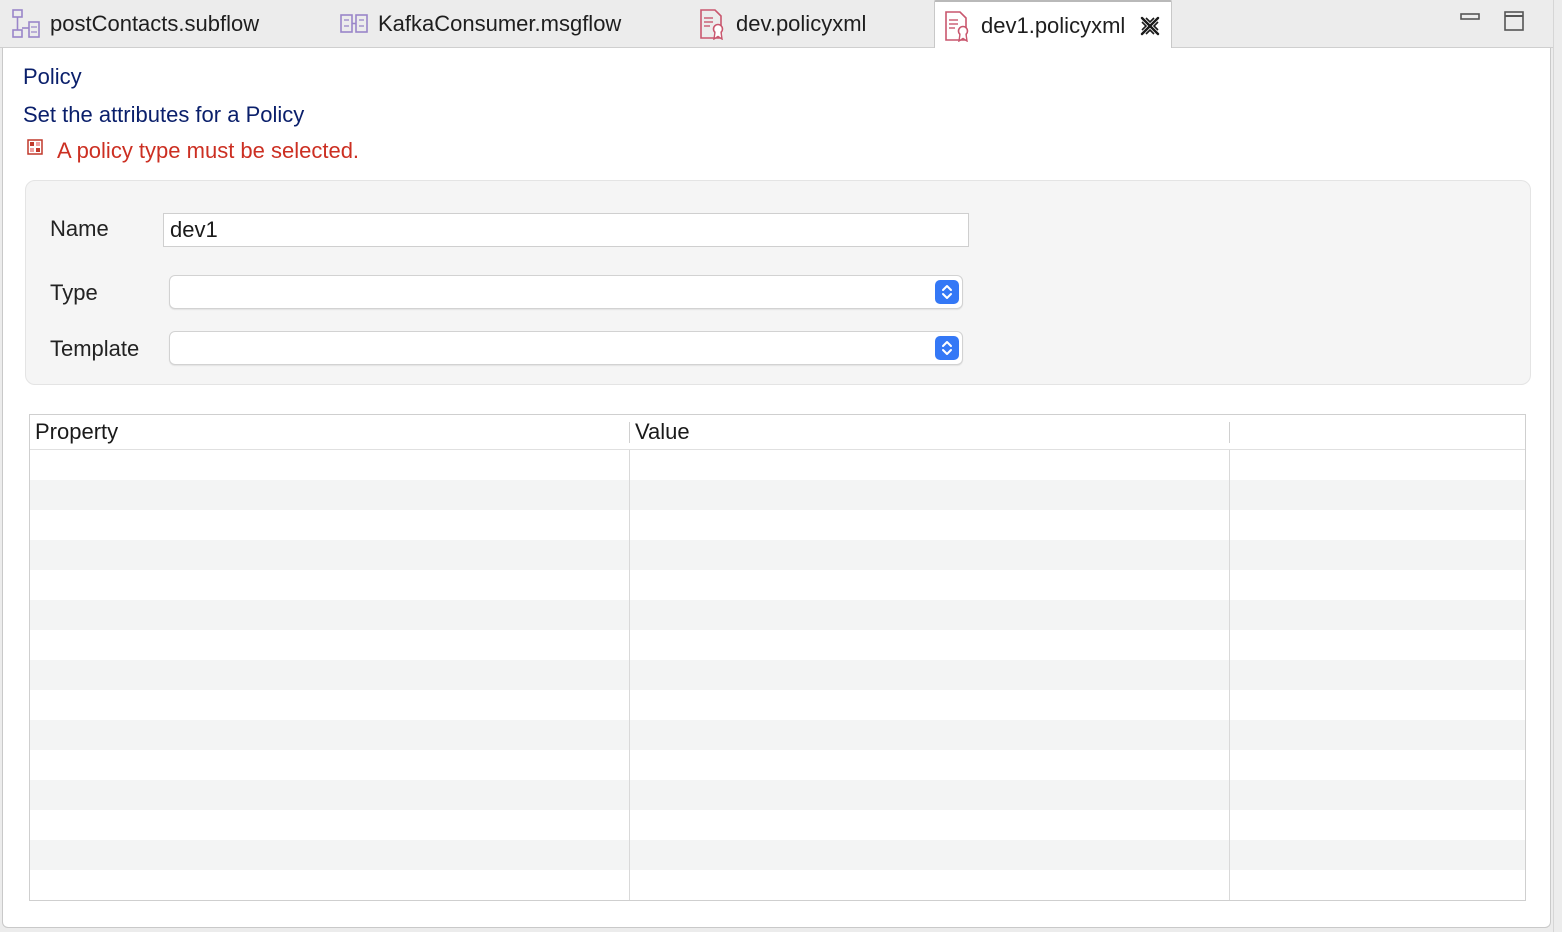  What do you see at coordinates (566, 230) in the screenshot?
I see `name-field` at bounding box center [566, 230].